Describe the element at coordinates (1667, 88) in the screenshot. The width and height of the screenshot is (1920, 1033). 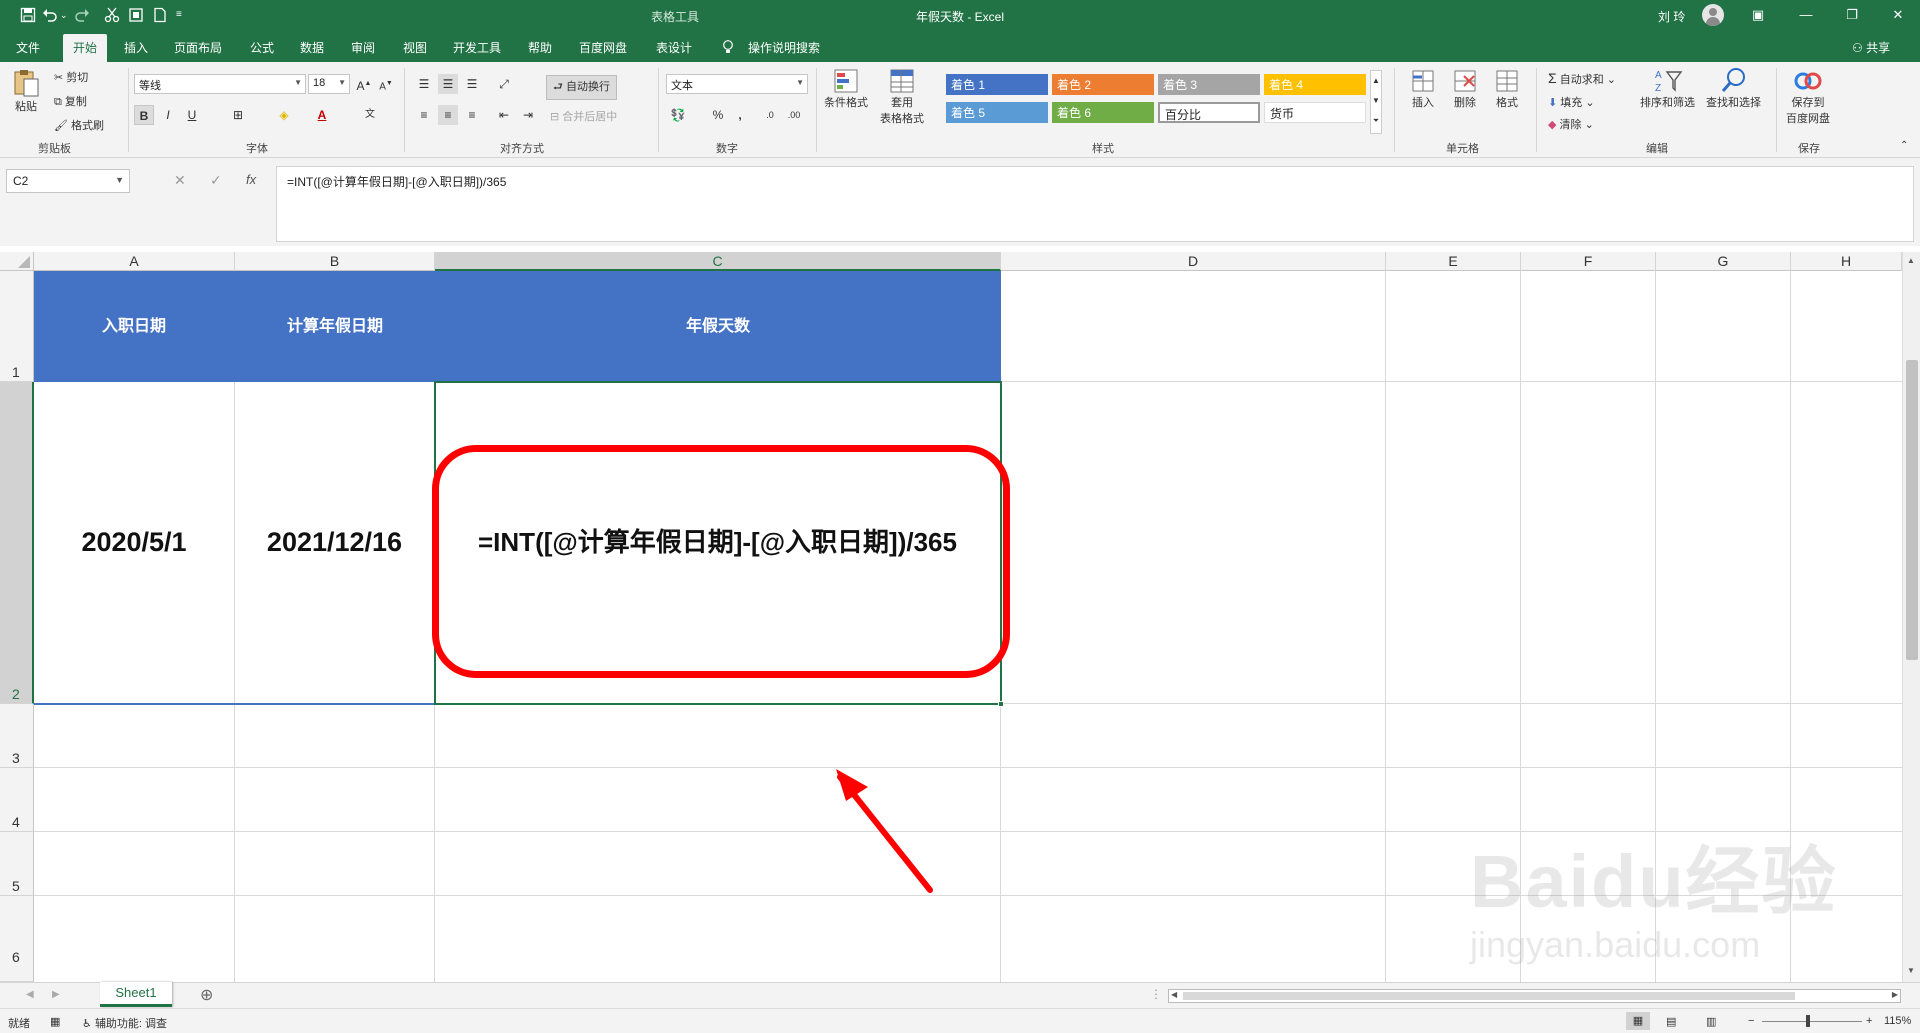
I see `sort-filter-button: AZ 排序和筛选` at that location.